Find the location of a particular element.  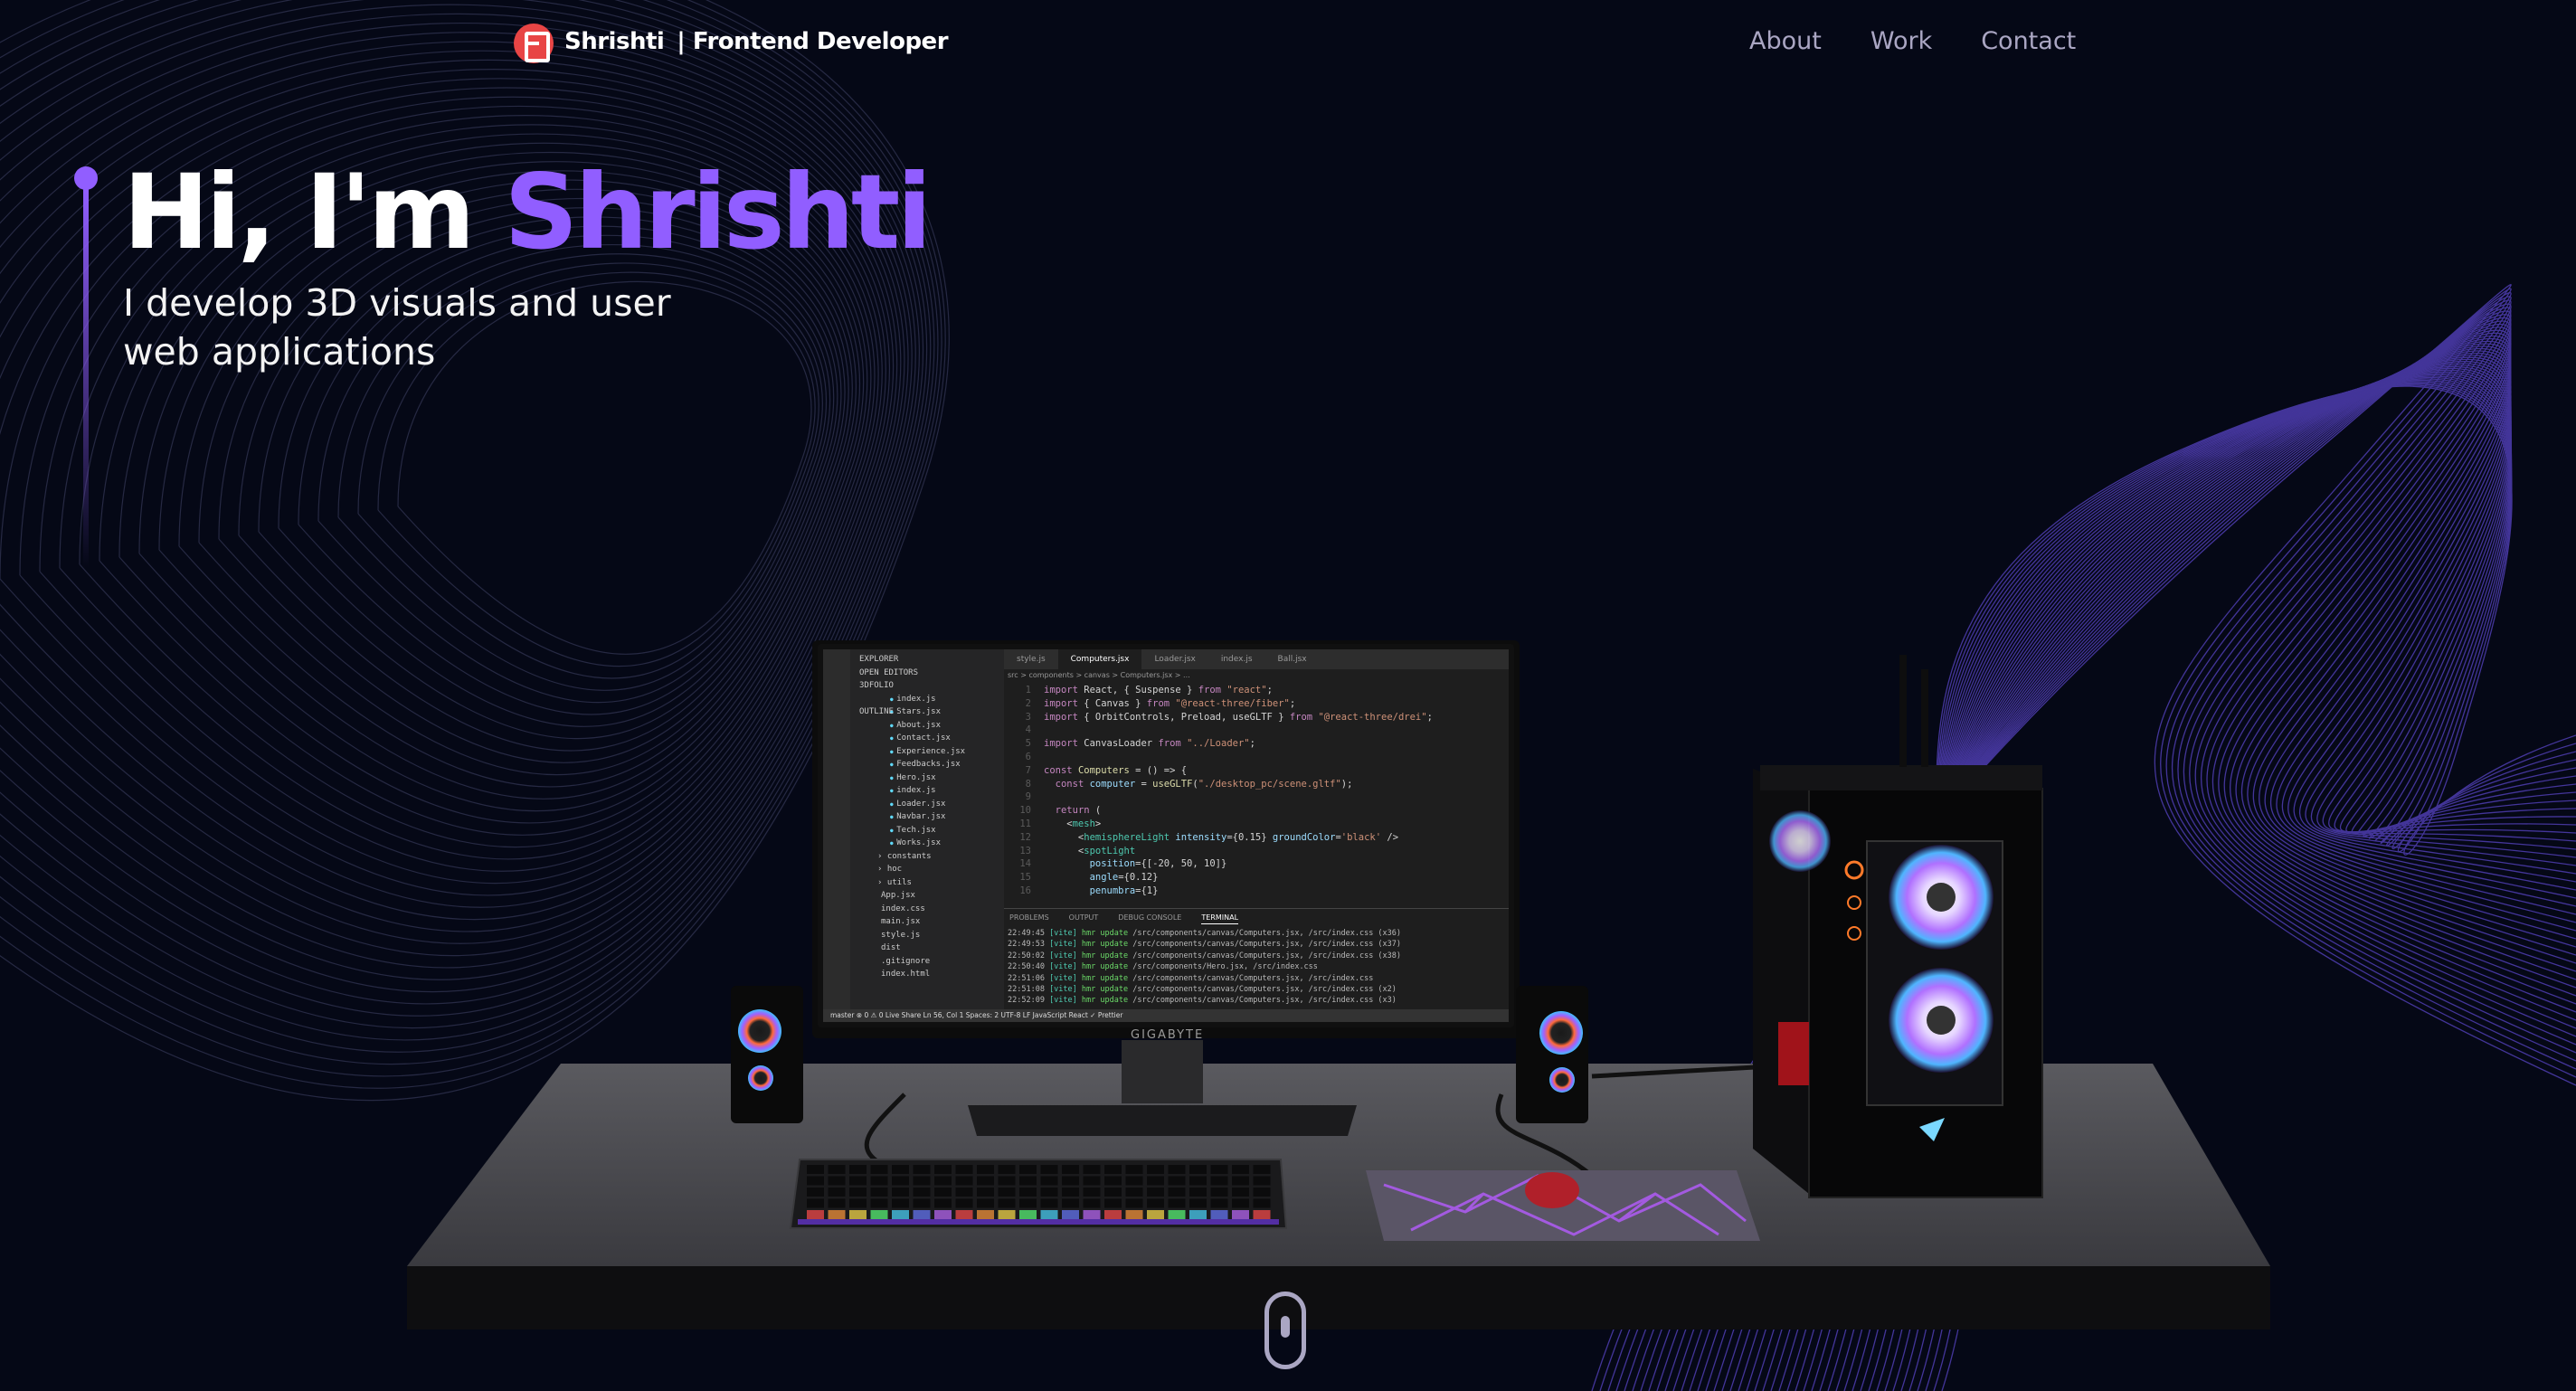

explorer-file: Experience.jsx is located at coordinates (927, 754).